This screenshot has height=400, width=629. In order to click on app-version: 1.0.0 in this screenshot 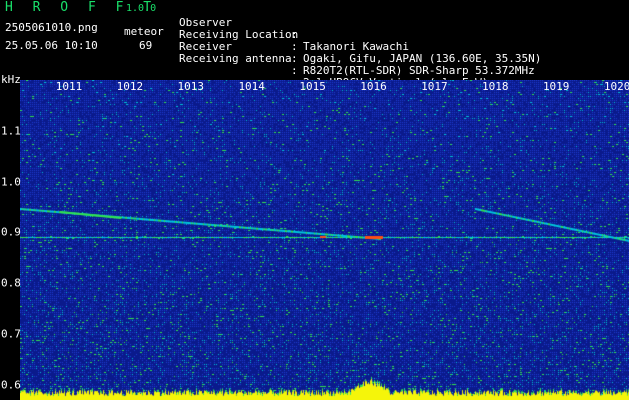, I will do `click(141, 8)`.